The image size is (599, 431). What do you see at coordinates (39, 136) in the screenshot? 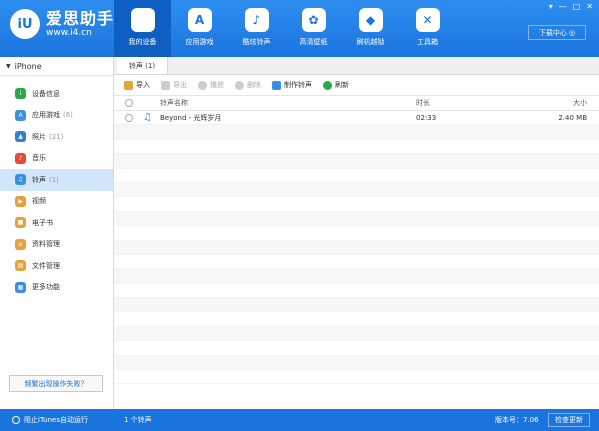
I see `sidebar-item-label: 照片` at bounding box center [39, 136].